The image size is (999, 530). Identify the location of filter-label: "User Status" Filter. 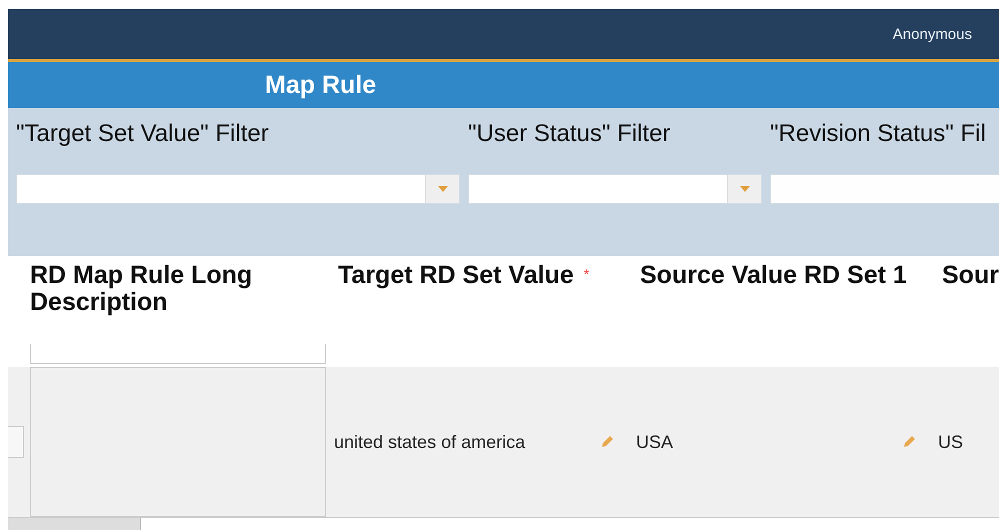
(570, 134).